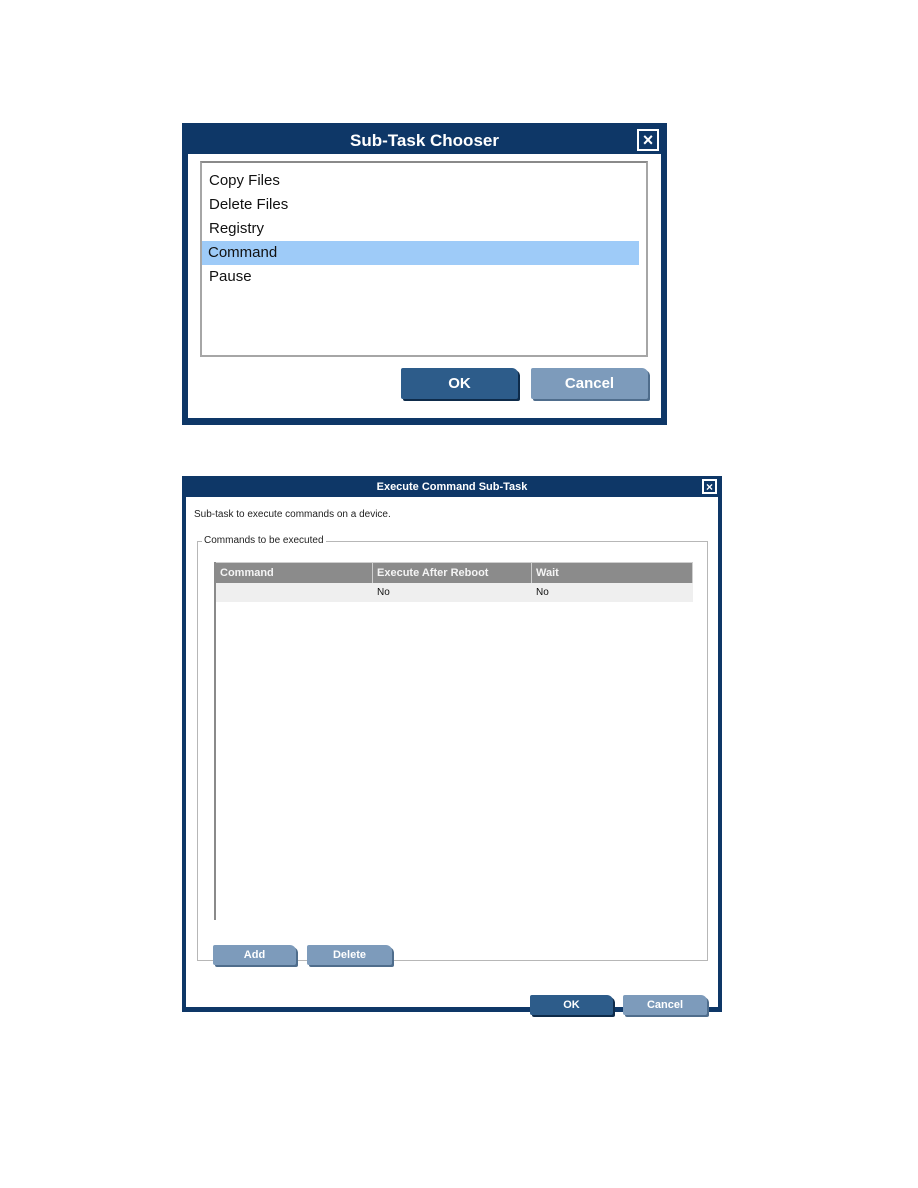 This screenshot has height=1188, width=918. I want to click on column-header-wait: Wait, so click(612, 573).